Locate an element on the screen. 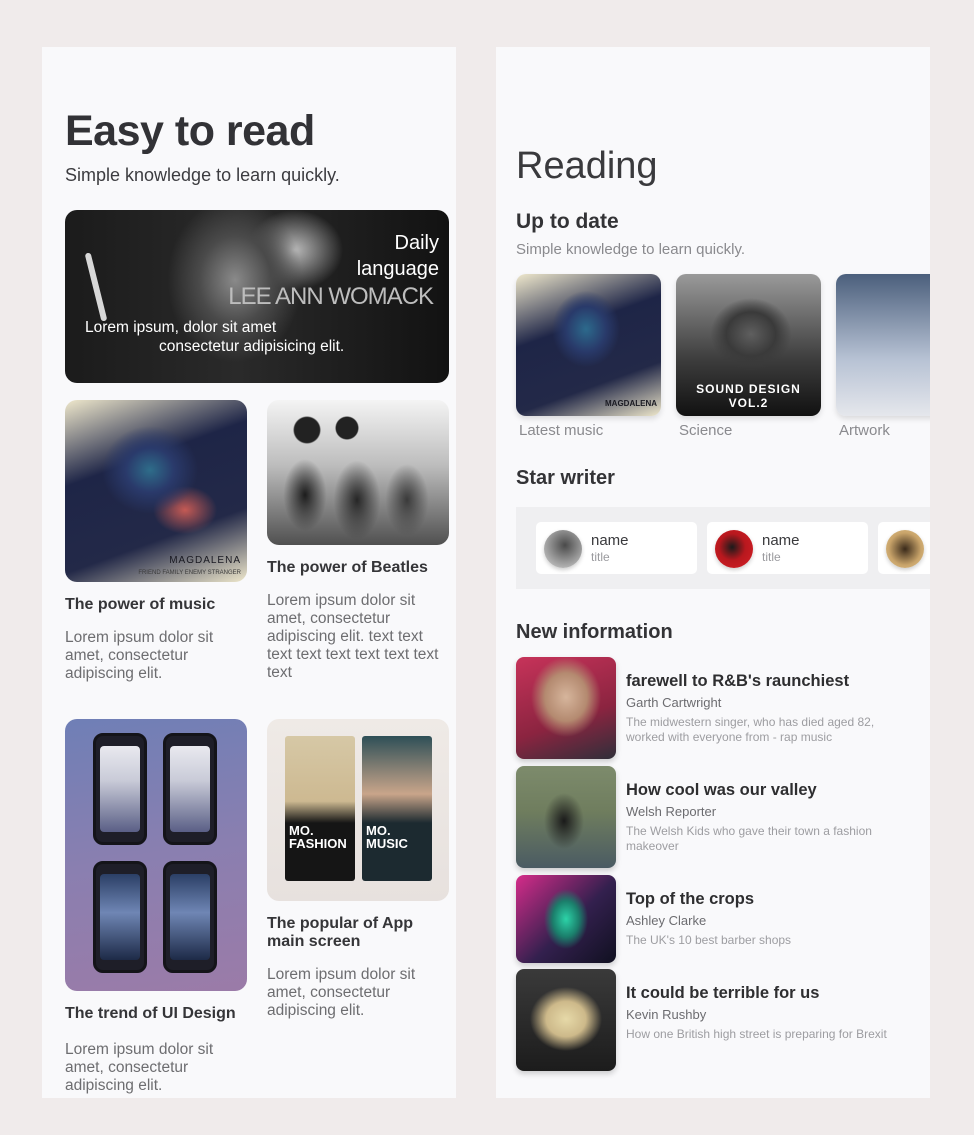  hero-text-line2: consectetur adipisicing elit. is located at coordinates (252, 346).